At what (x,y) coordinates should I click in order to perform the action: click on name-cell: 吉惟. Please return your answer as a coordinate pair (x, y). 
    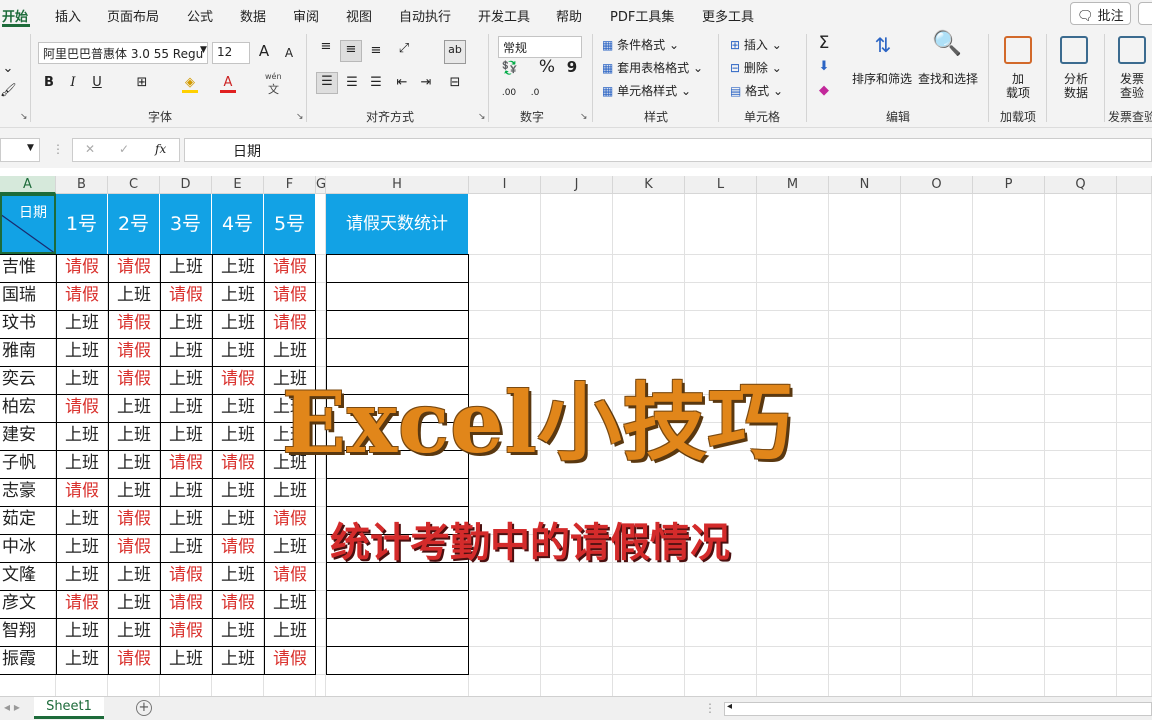
    Looking at the image, I should click on (28, 268).